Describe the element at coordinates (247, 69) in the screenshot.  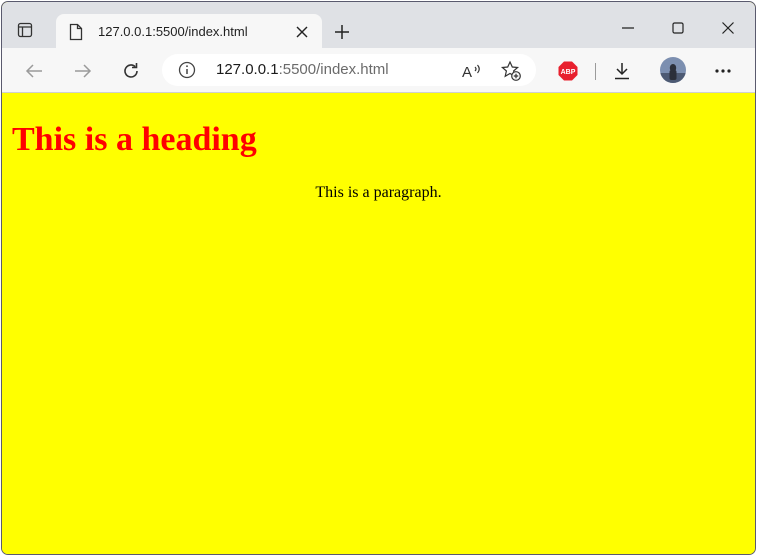
I see `url-host: 127.0.0.1` at that location.